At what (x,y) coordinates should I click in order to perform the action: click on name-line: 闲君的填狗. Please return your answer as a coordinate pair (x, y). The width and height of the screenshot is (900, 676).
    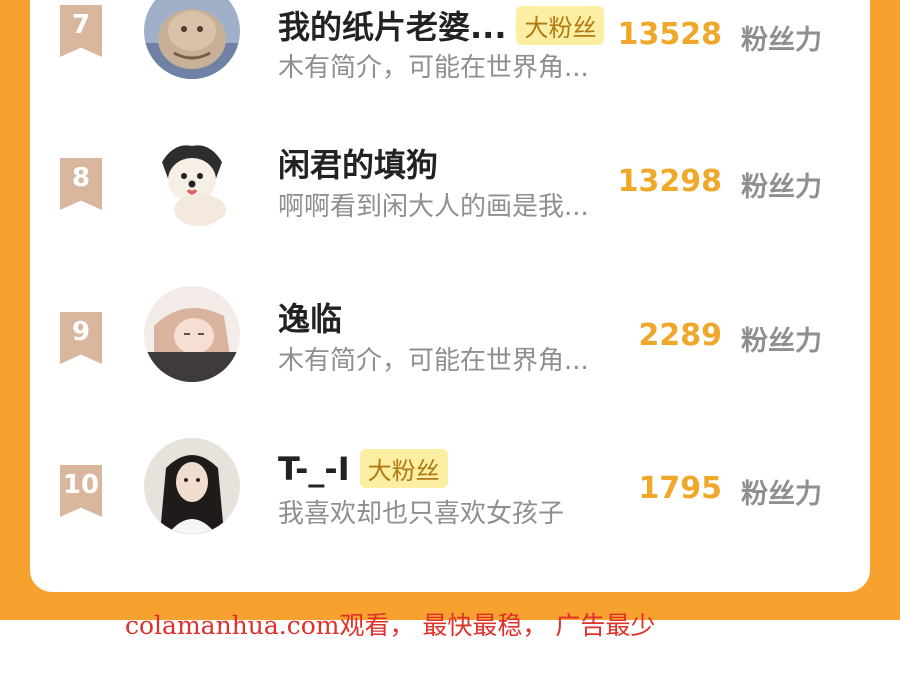
    Looking at the image, I should click on (358, 163).